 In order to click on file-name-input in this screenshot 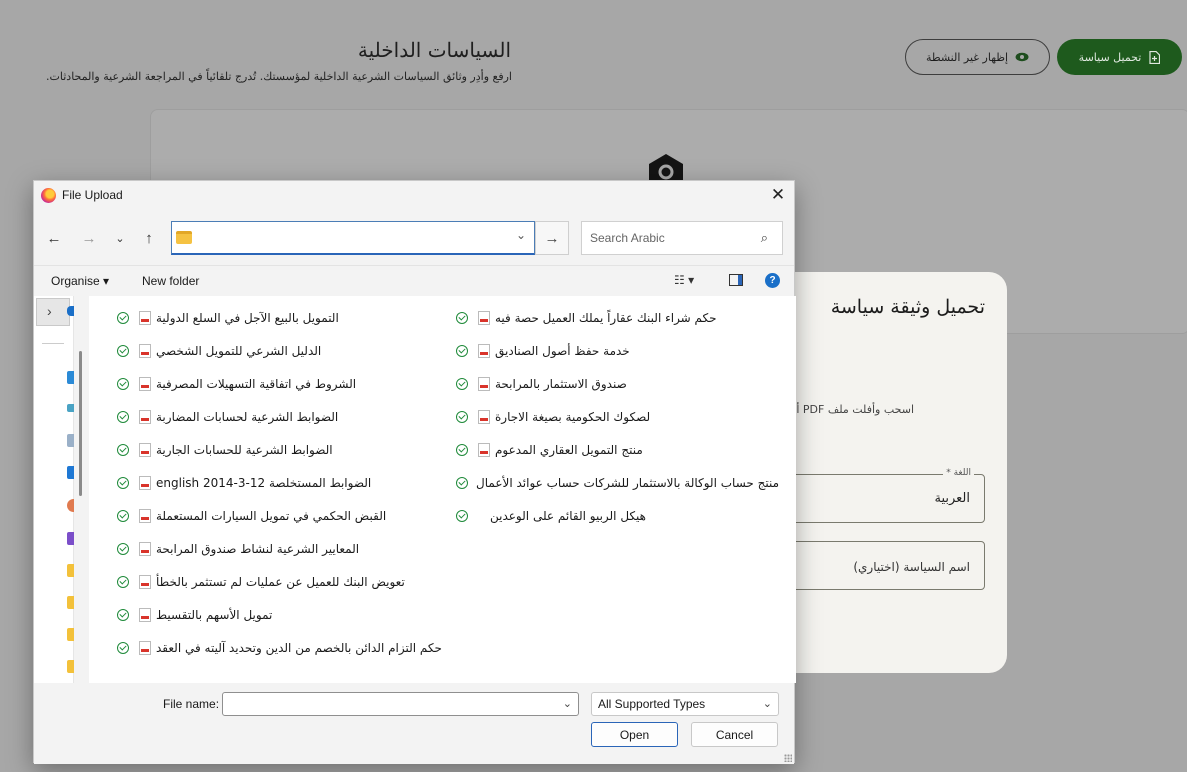, I will do `click(388, 704)`.